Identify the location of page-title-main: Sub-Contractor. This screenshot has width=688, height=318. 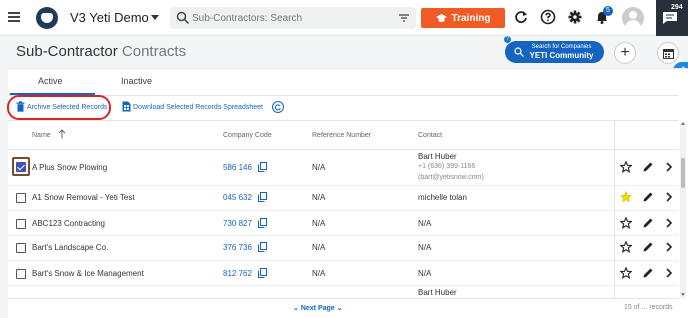
(67, 51).